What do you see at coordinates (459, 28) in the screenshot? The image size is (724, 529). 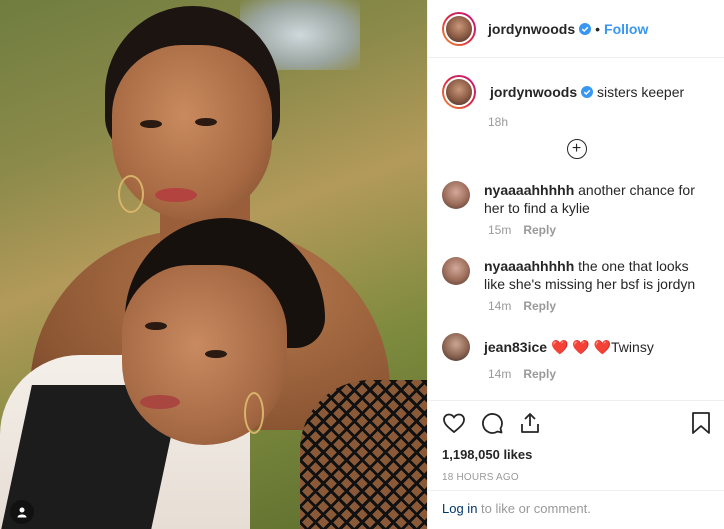 I see `author-avatar` at bounding box center [459, 28].